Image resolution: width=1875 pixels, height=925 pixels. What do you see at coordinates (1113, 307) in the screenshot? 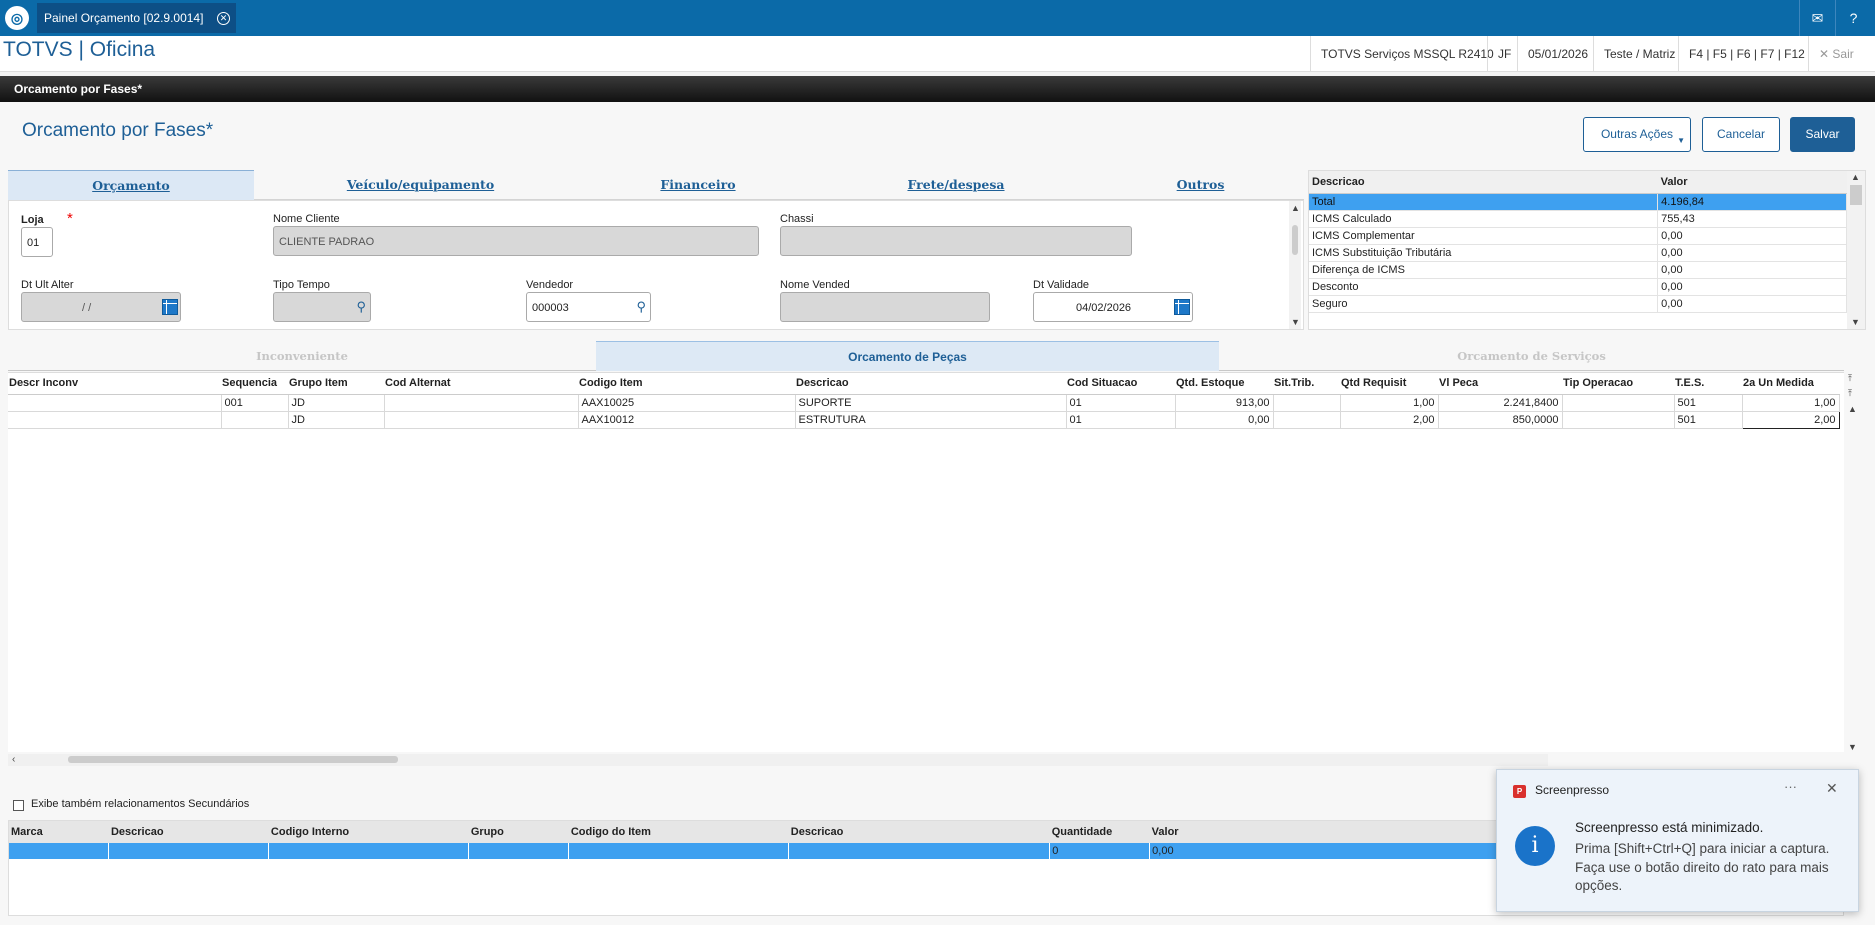
I see `dt-validade-input: 04/02/2026` at bounding box center [1113, 307].